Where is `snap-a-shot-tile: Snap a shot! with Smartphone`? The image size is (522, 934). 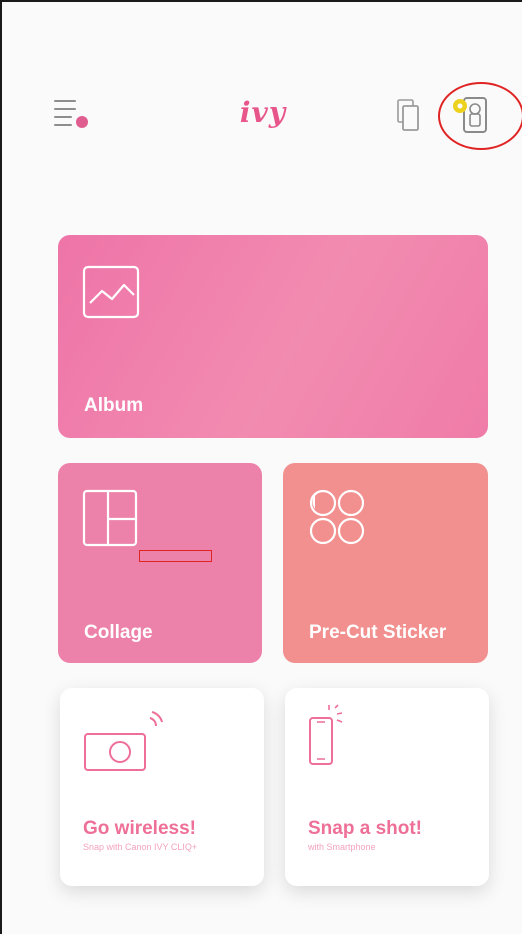 snap-a-shot-tile: Snap a shot! with Smartphone is located at coordinates (387, 787).